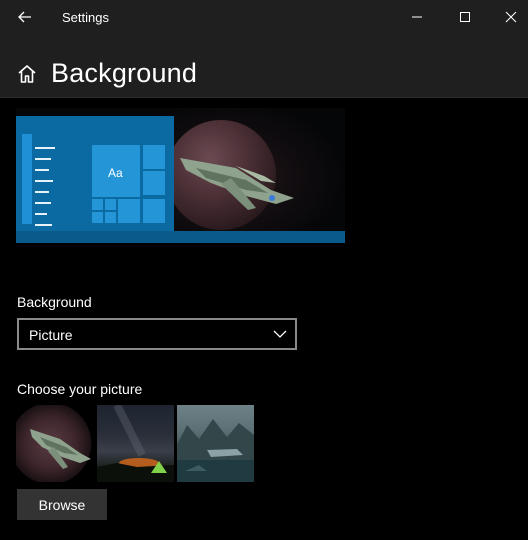 The image size is (528, 540). I want to click on background-dropdown: Picture, so click(157, 334).